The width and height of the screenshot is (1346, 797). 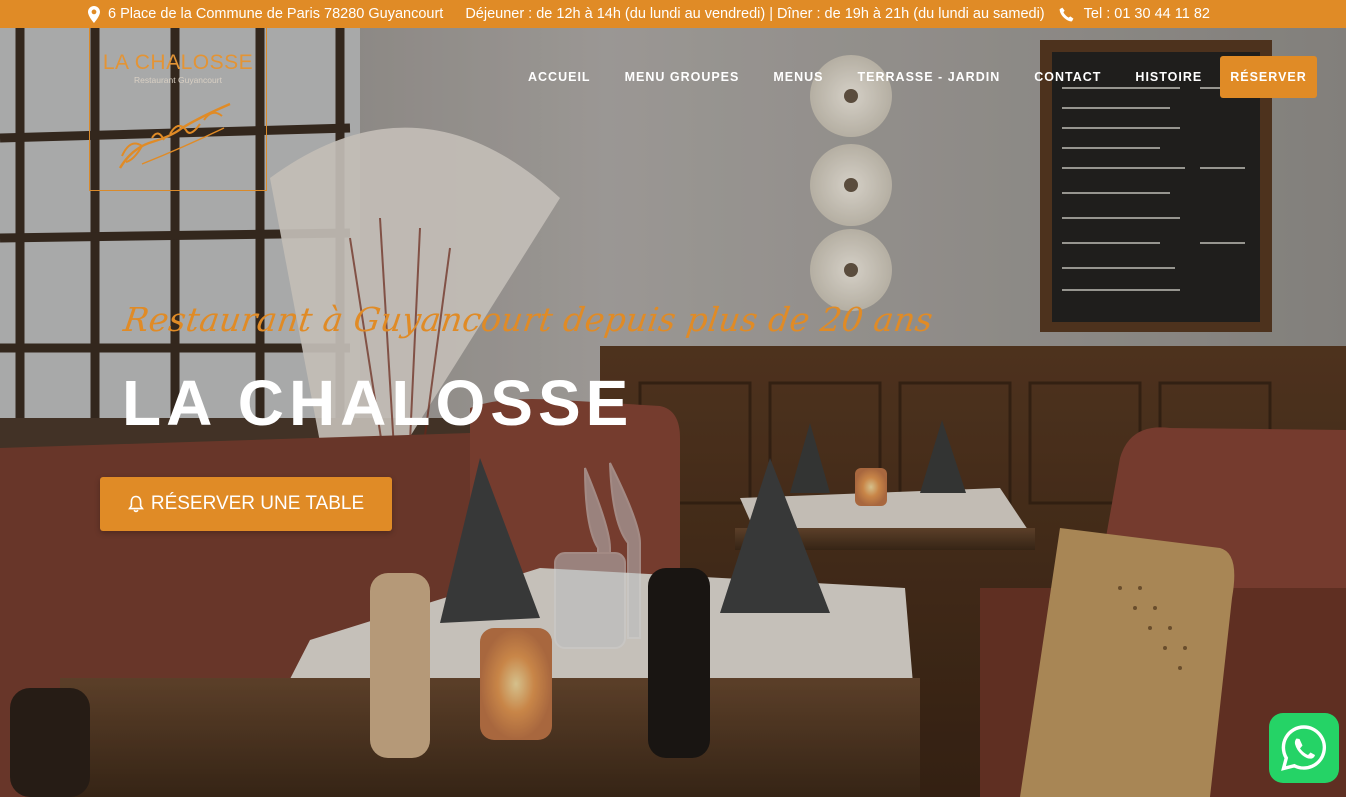 What do you see at coordinates (135, 504) in the screenshot?
I see `bell-icon` at bounding box center [135, 504].